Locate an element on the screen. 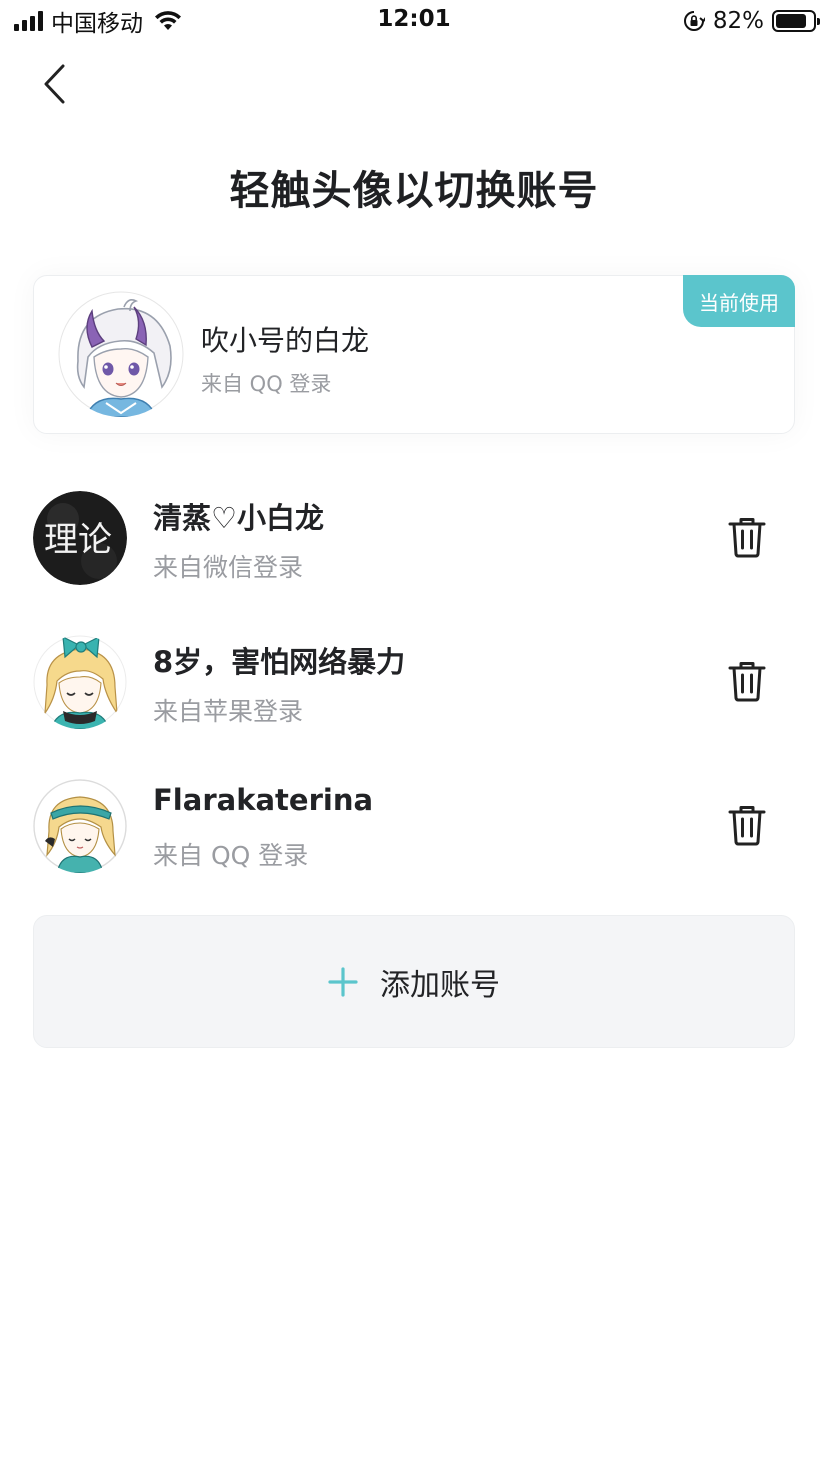 This screenshot has width=828, height=1472. battery-cap is located at coordinates (818, 21).